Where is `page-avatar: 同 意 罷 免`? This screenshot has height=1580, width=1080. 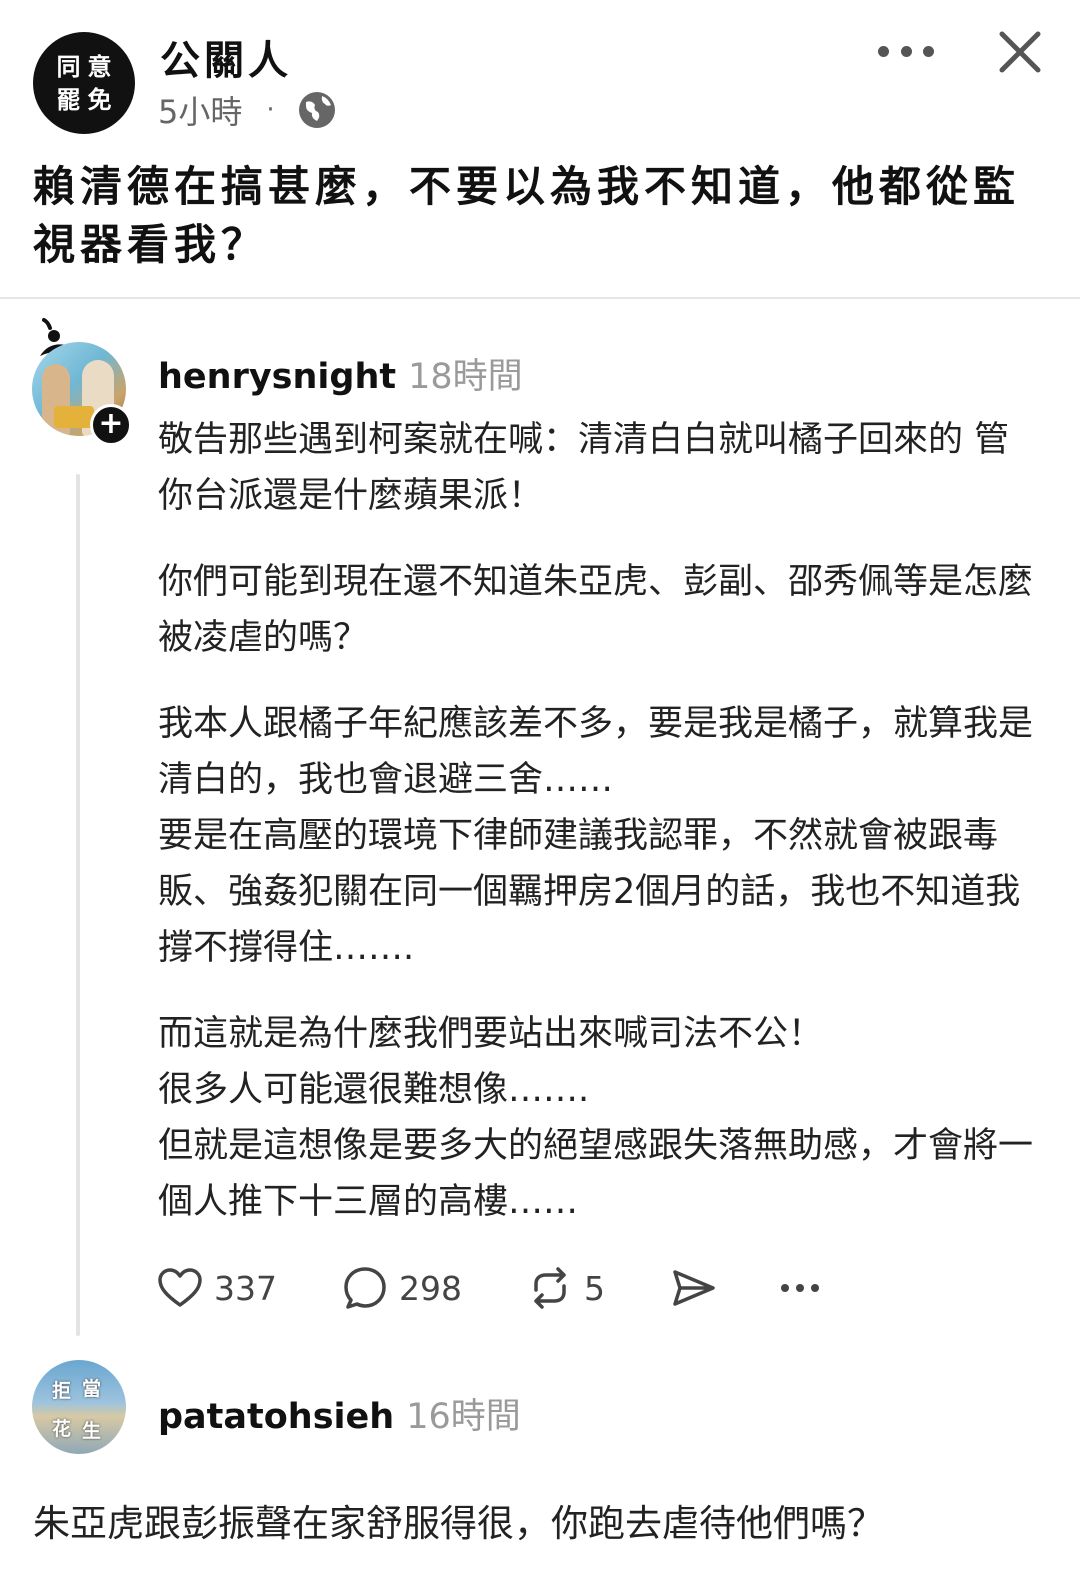 page-avatar: 同 意 罷 免 is located at coordinates (84, 83).